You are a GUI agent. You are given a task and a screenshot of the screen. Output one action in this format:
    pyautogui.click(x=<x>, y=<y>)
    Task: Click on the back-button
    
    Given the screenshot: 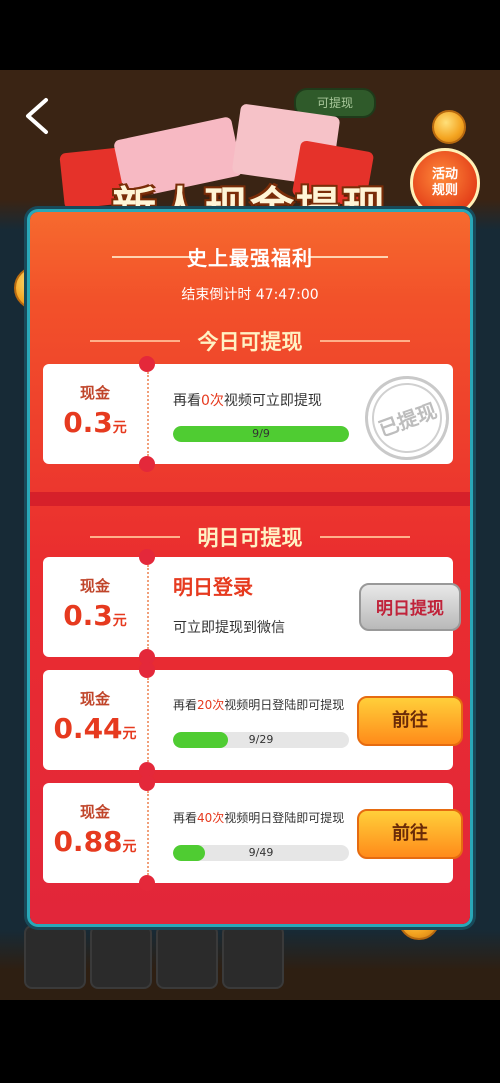 What is the action you would take?
    pyautogui.click(x=40, y=116)
    